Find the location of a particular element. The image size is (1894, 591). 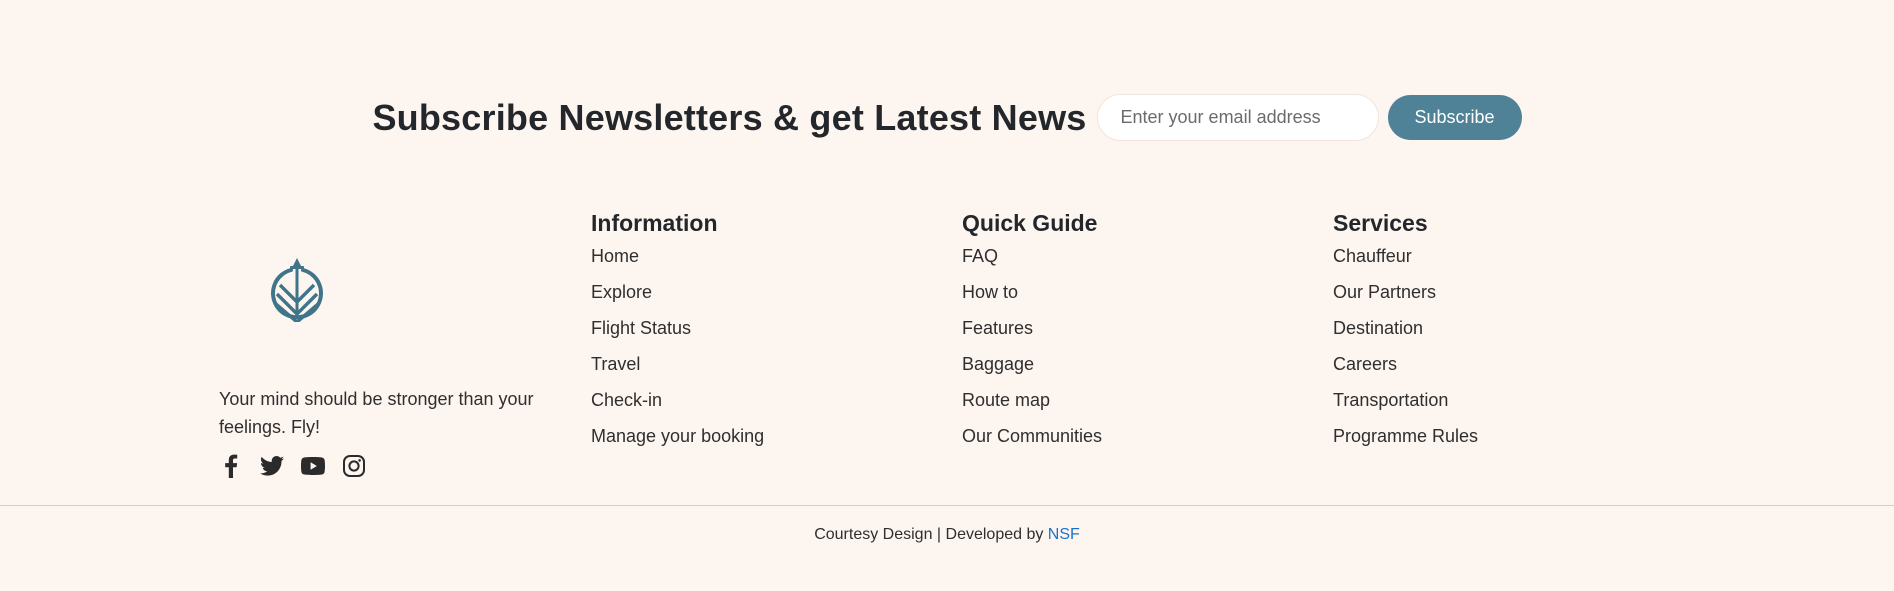

list-item: Chauffeur is located at coordinates (1405, 263).